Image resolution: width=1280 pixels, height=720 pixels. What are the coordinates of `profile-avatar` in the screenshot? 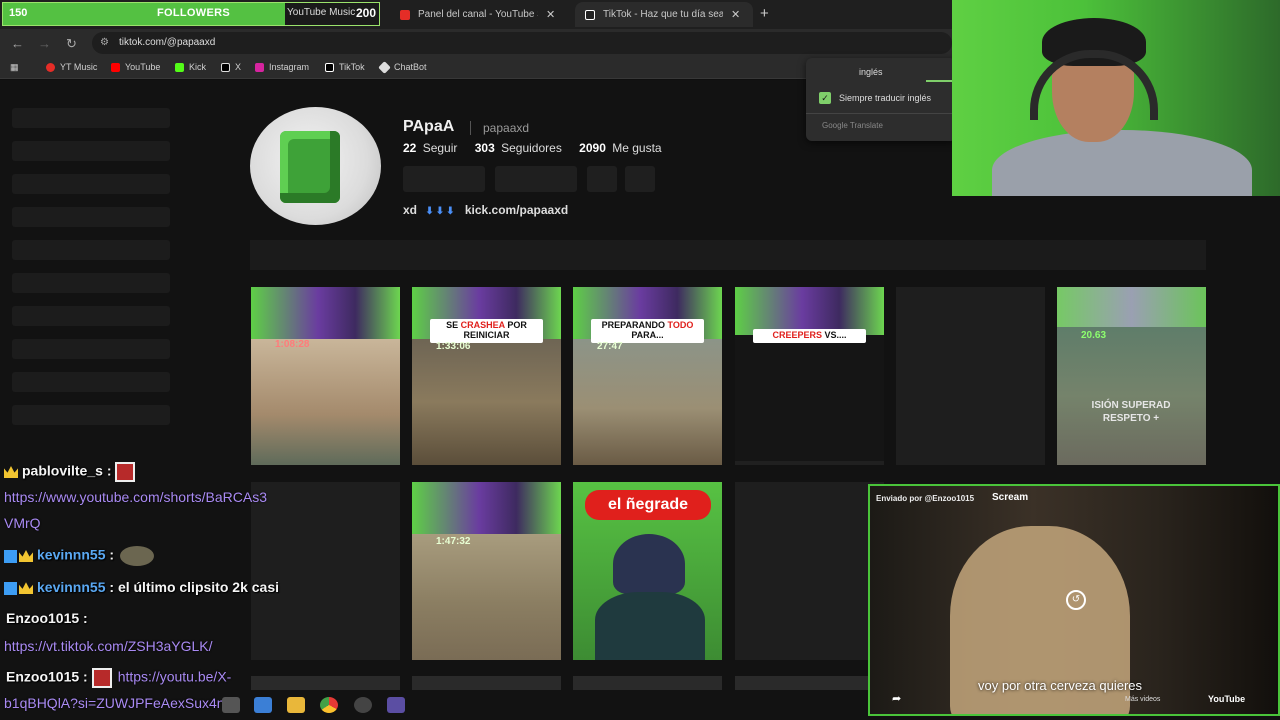 It's located at (315, 166).